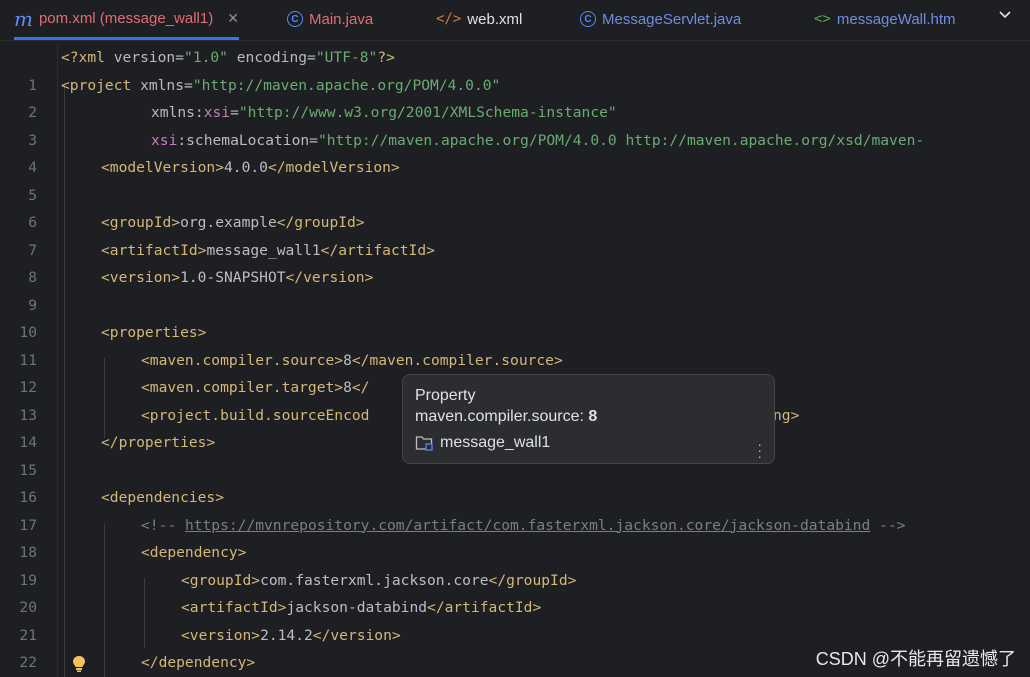 The height and width of the screenshot is (677, 1030). I want to click on property-value: maven.compiler.source: 8, so click(506, 416).